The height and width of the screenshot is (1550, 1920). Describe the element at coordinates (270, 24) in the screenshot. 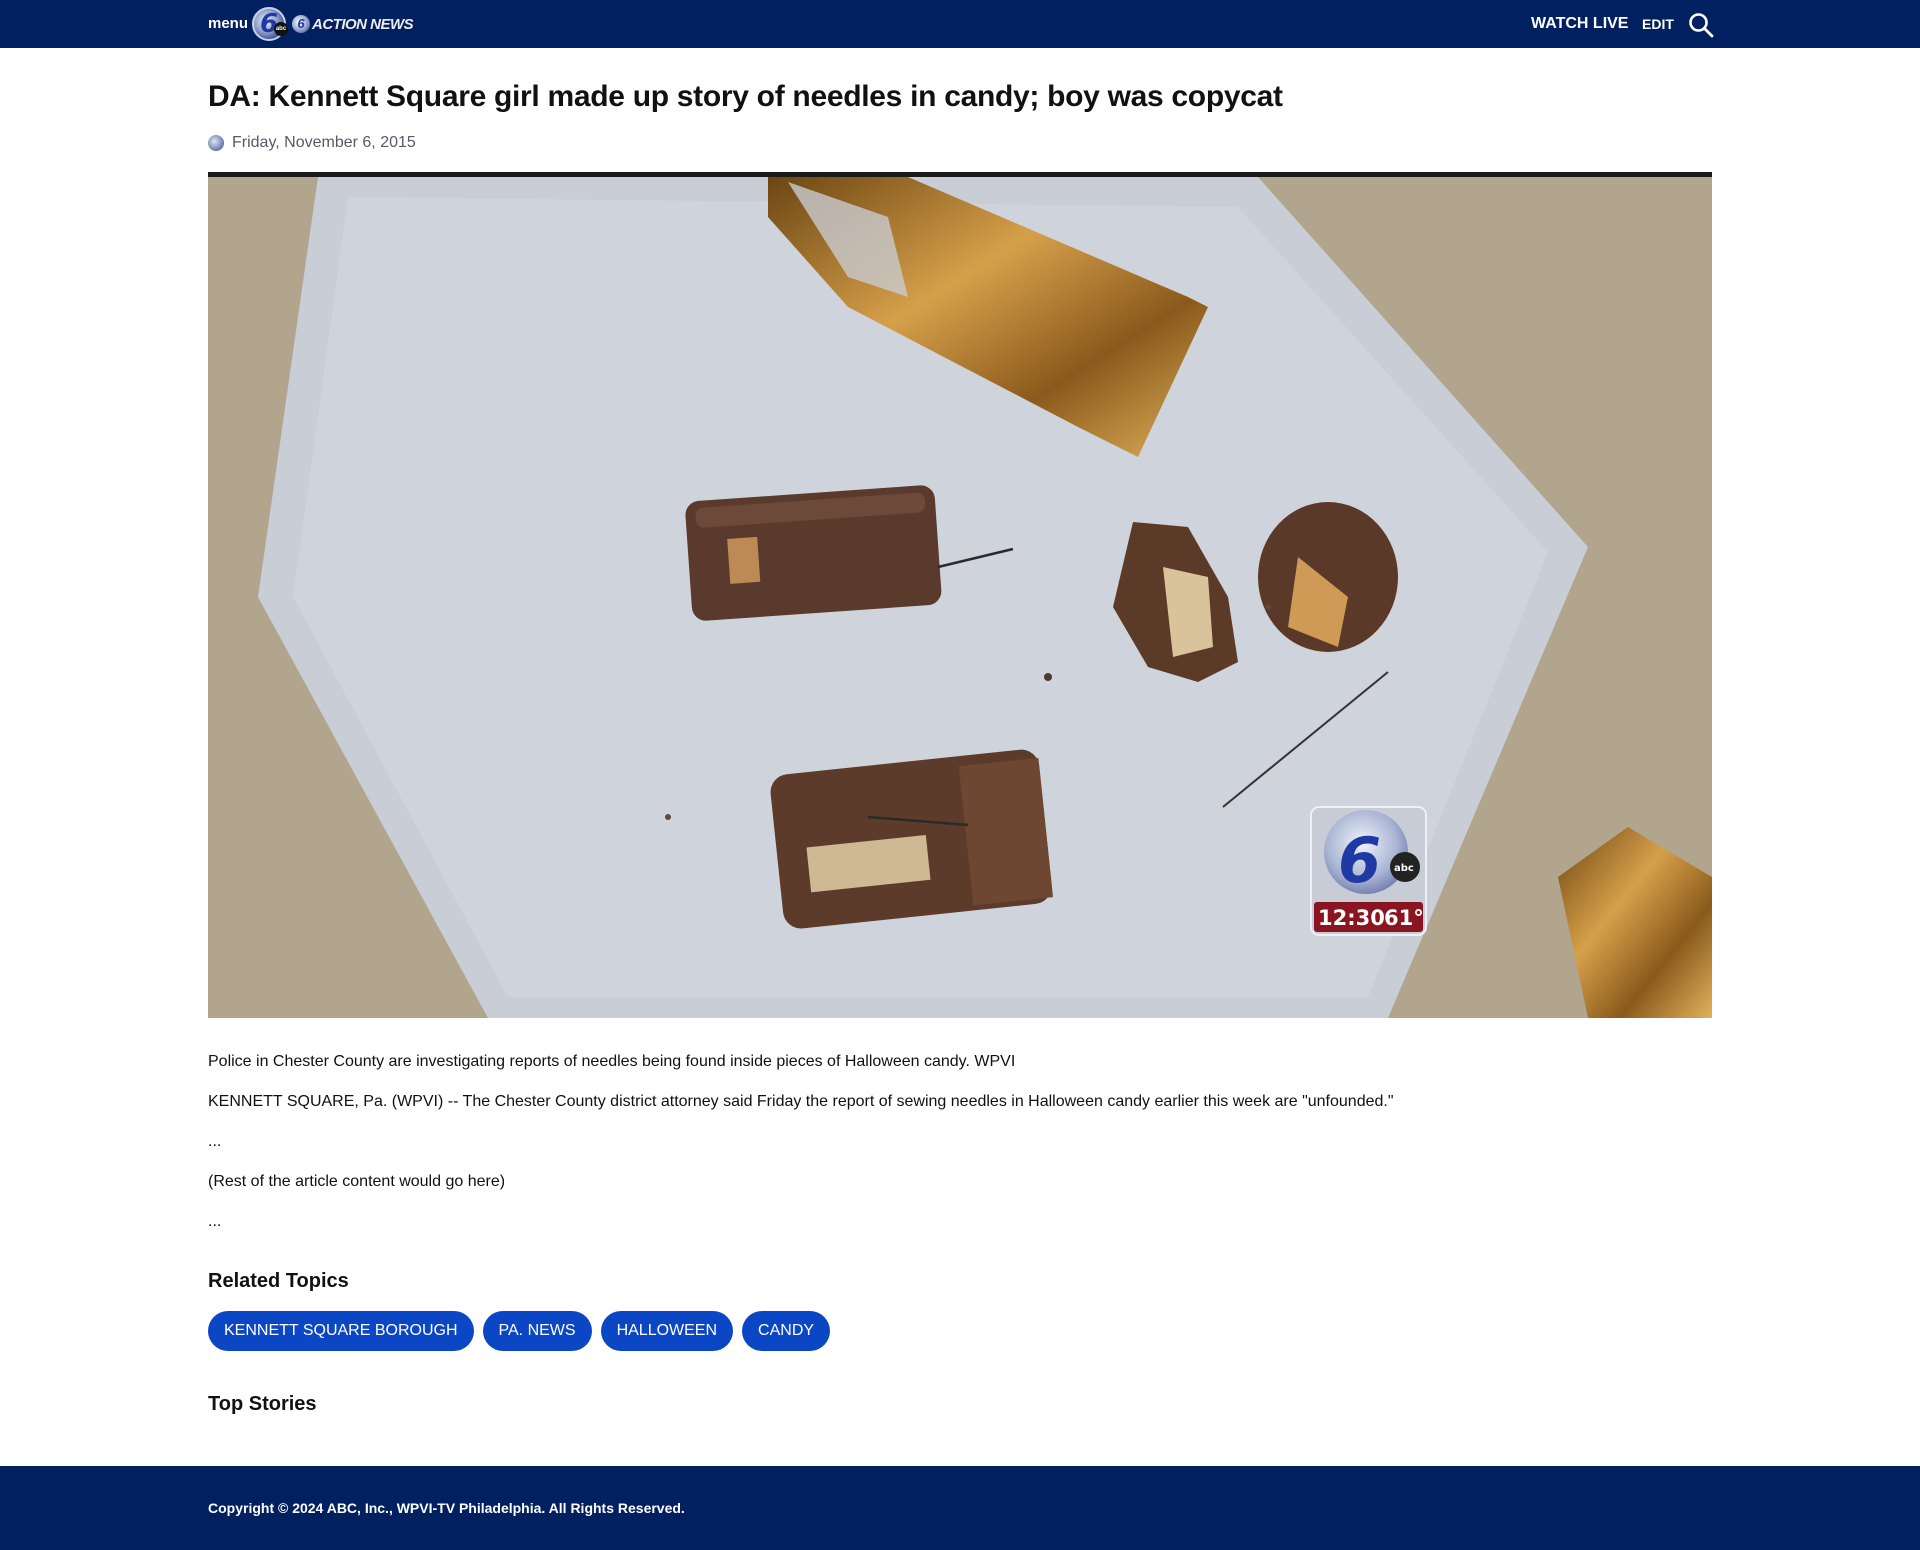

I see `6abc-logo: 6 abc` at that location.